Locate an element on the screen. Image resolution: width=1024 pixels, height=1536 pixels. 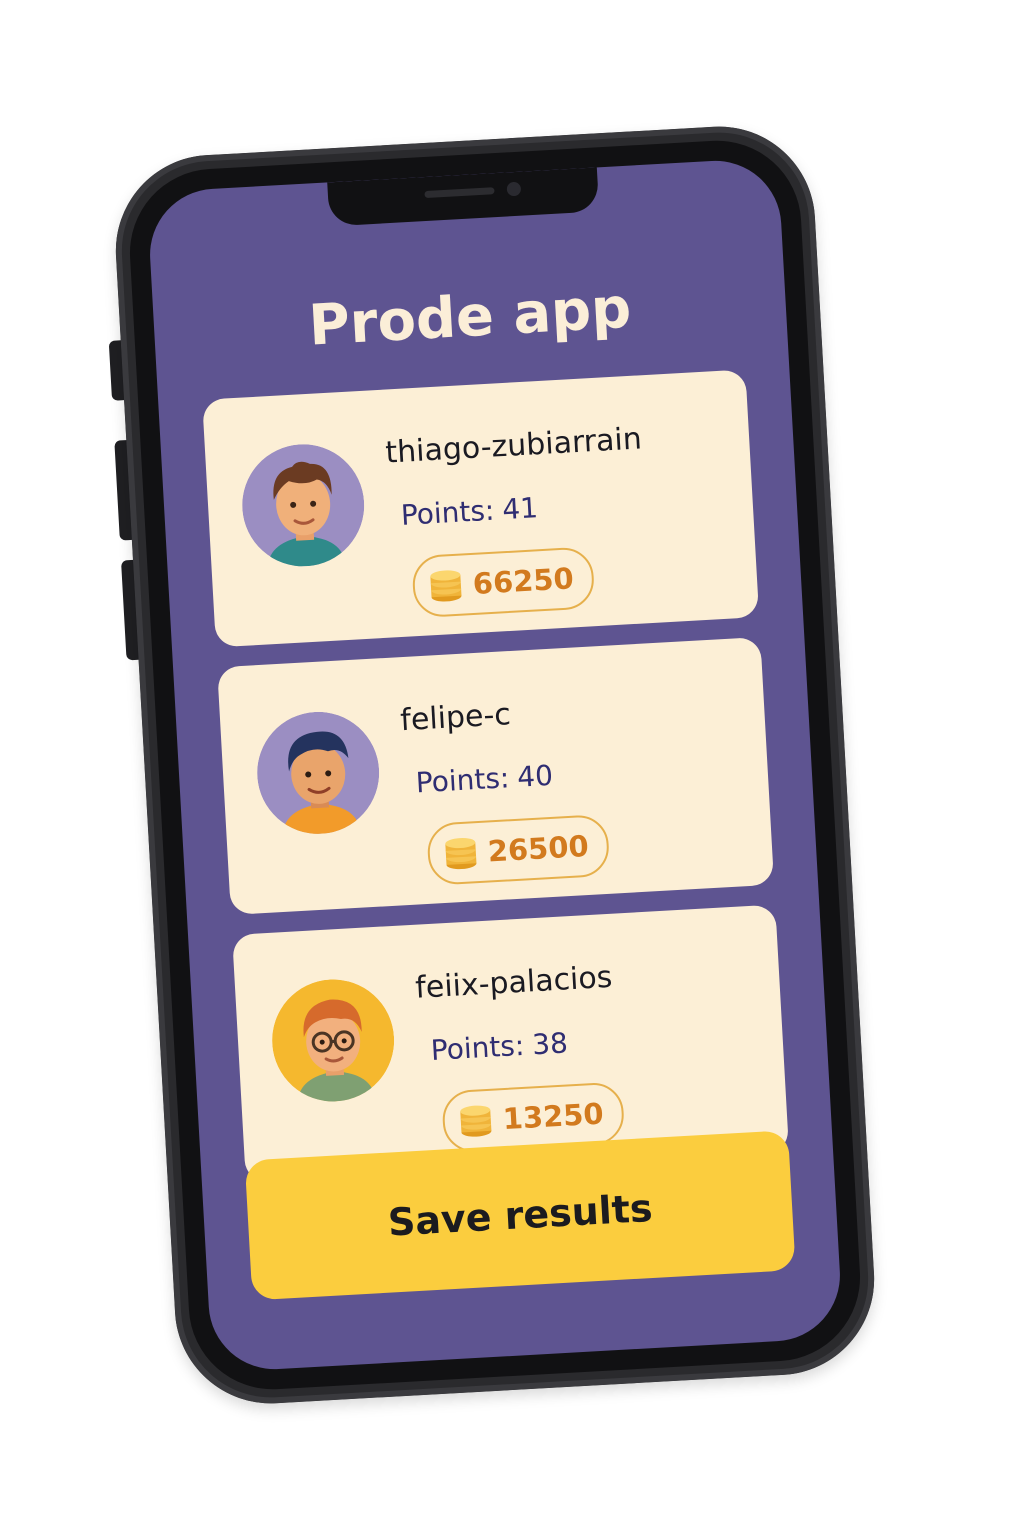
save-results-button: Save results is located at coordinates (520, 1215).